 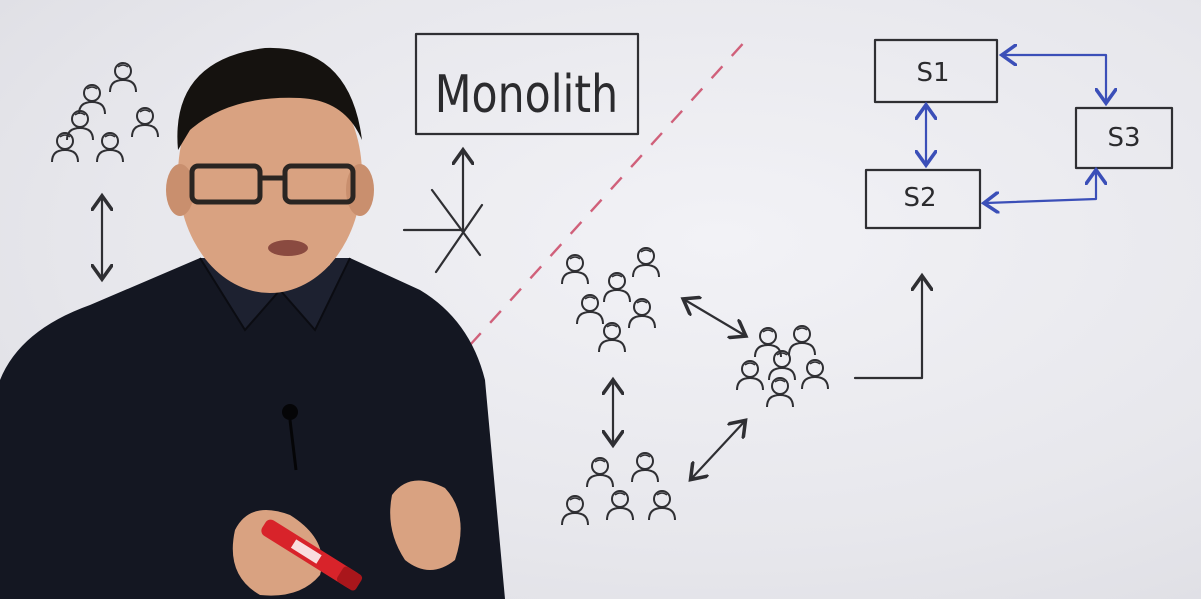 I want to click on services-arrow, so click(x=887, y=329).